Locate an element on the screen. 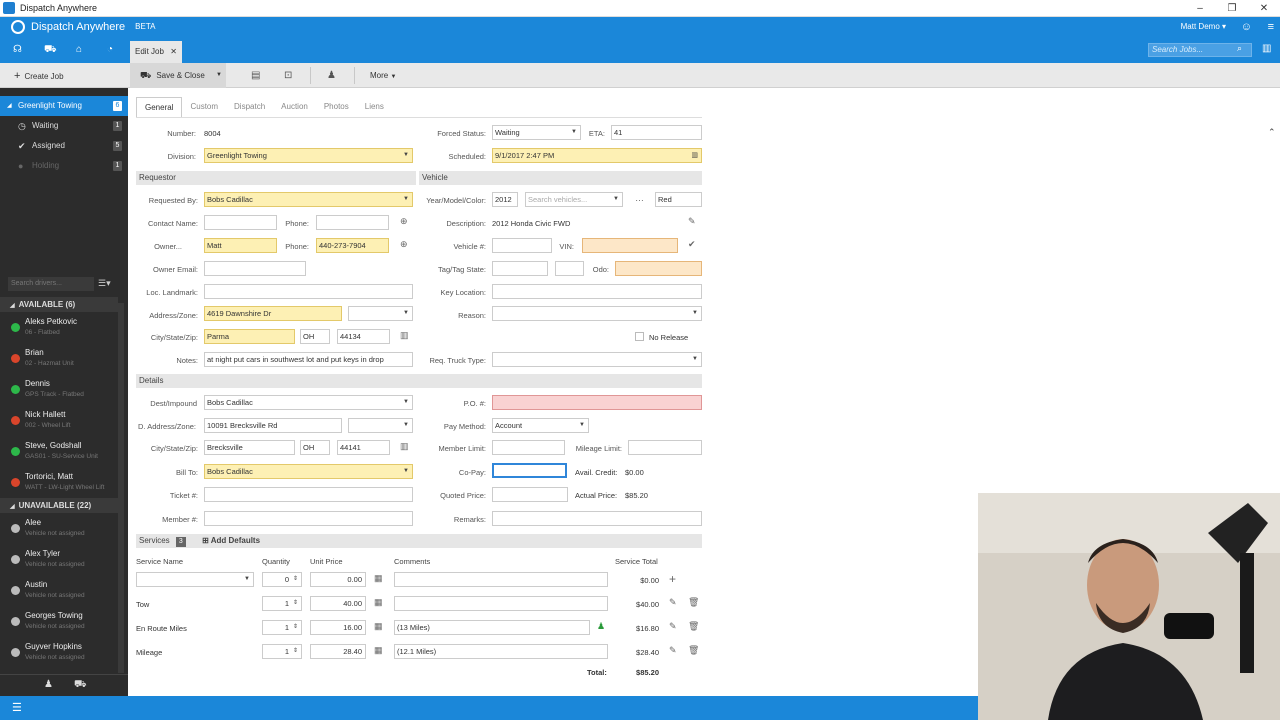 The image size is (1280, 720). unit-price-input: 16.00 is located at coordinates (338, 627).